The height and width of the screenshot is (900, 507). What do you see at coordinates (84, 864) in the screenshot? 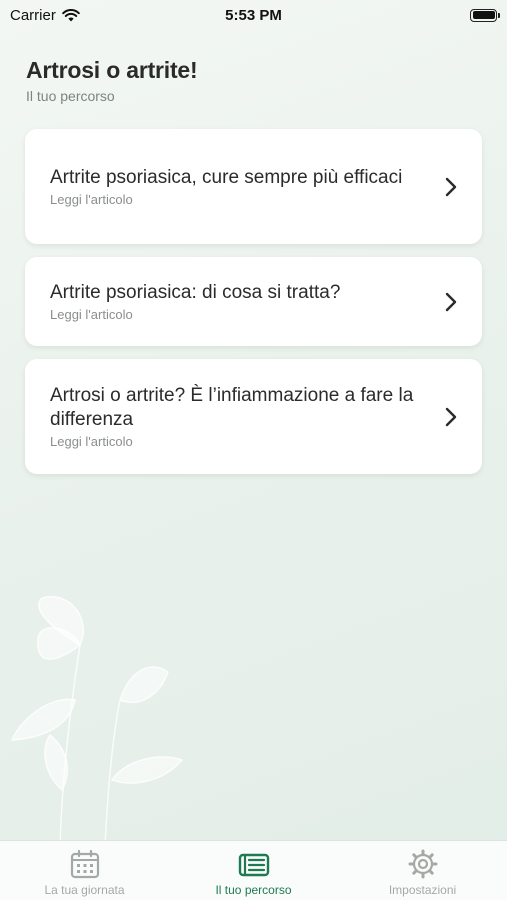
I see `calendar-icon` at bounding box center [84, 864].